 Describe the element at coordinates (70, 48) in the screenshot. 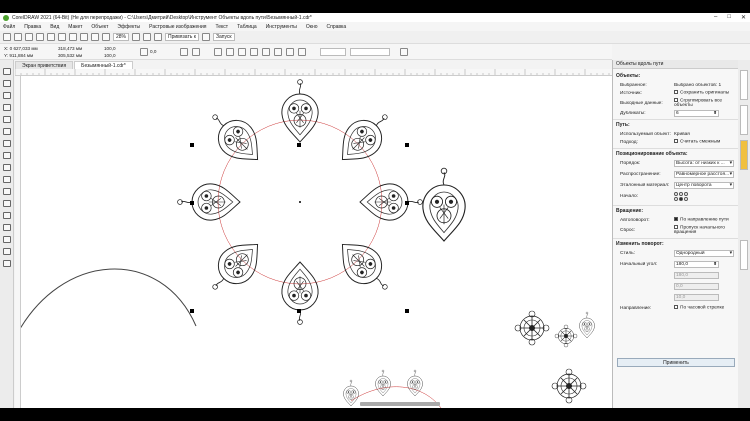

I see `width-field: 318,473 мм` at that location.